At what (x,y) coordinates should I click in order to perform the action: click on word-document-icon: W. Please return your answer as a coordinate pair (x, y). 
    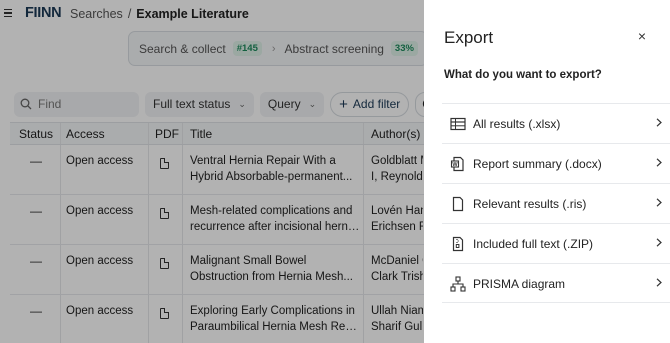
    Looking at the image, I should click on (457, 164).